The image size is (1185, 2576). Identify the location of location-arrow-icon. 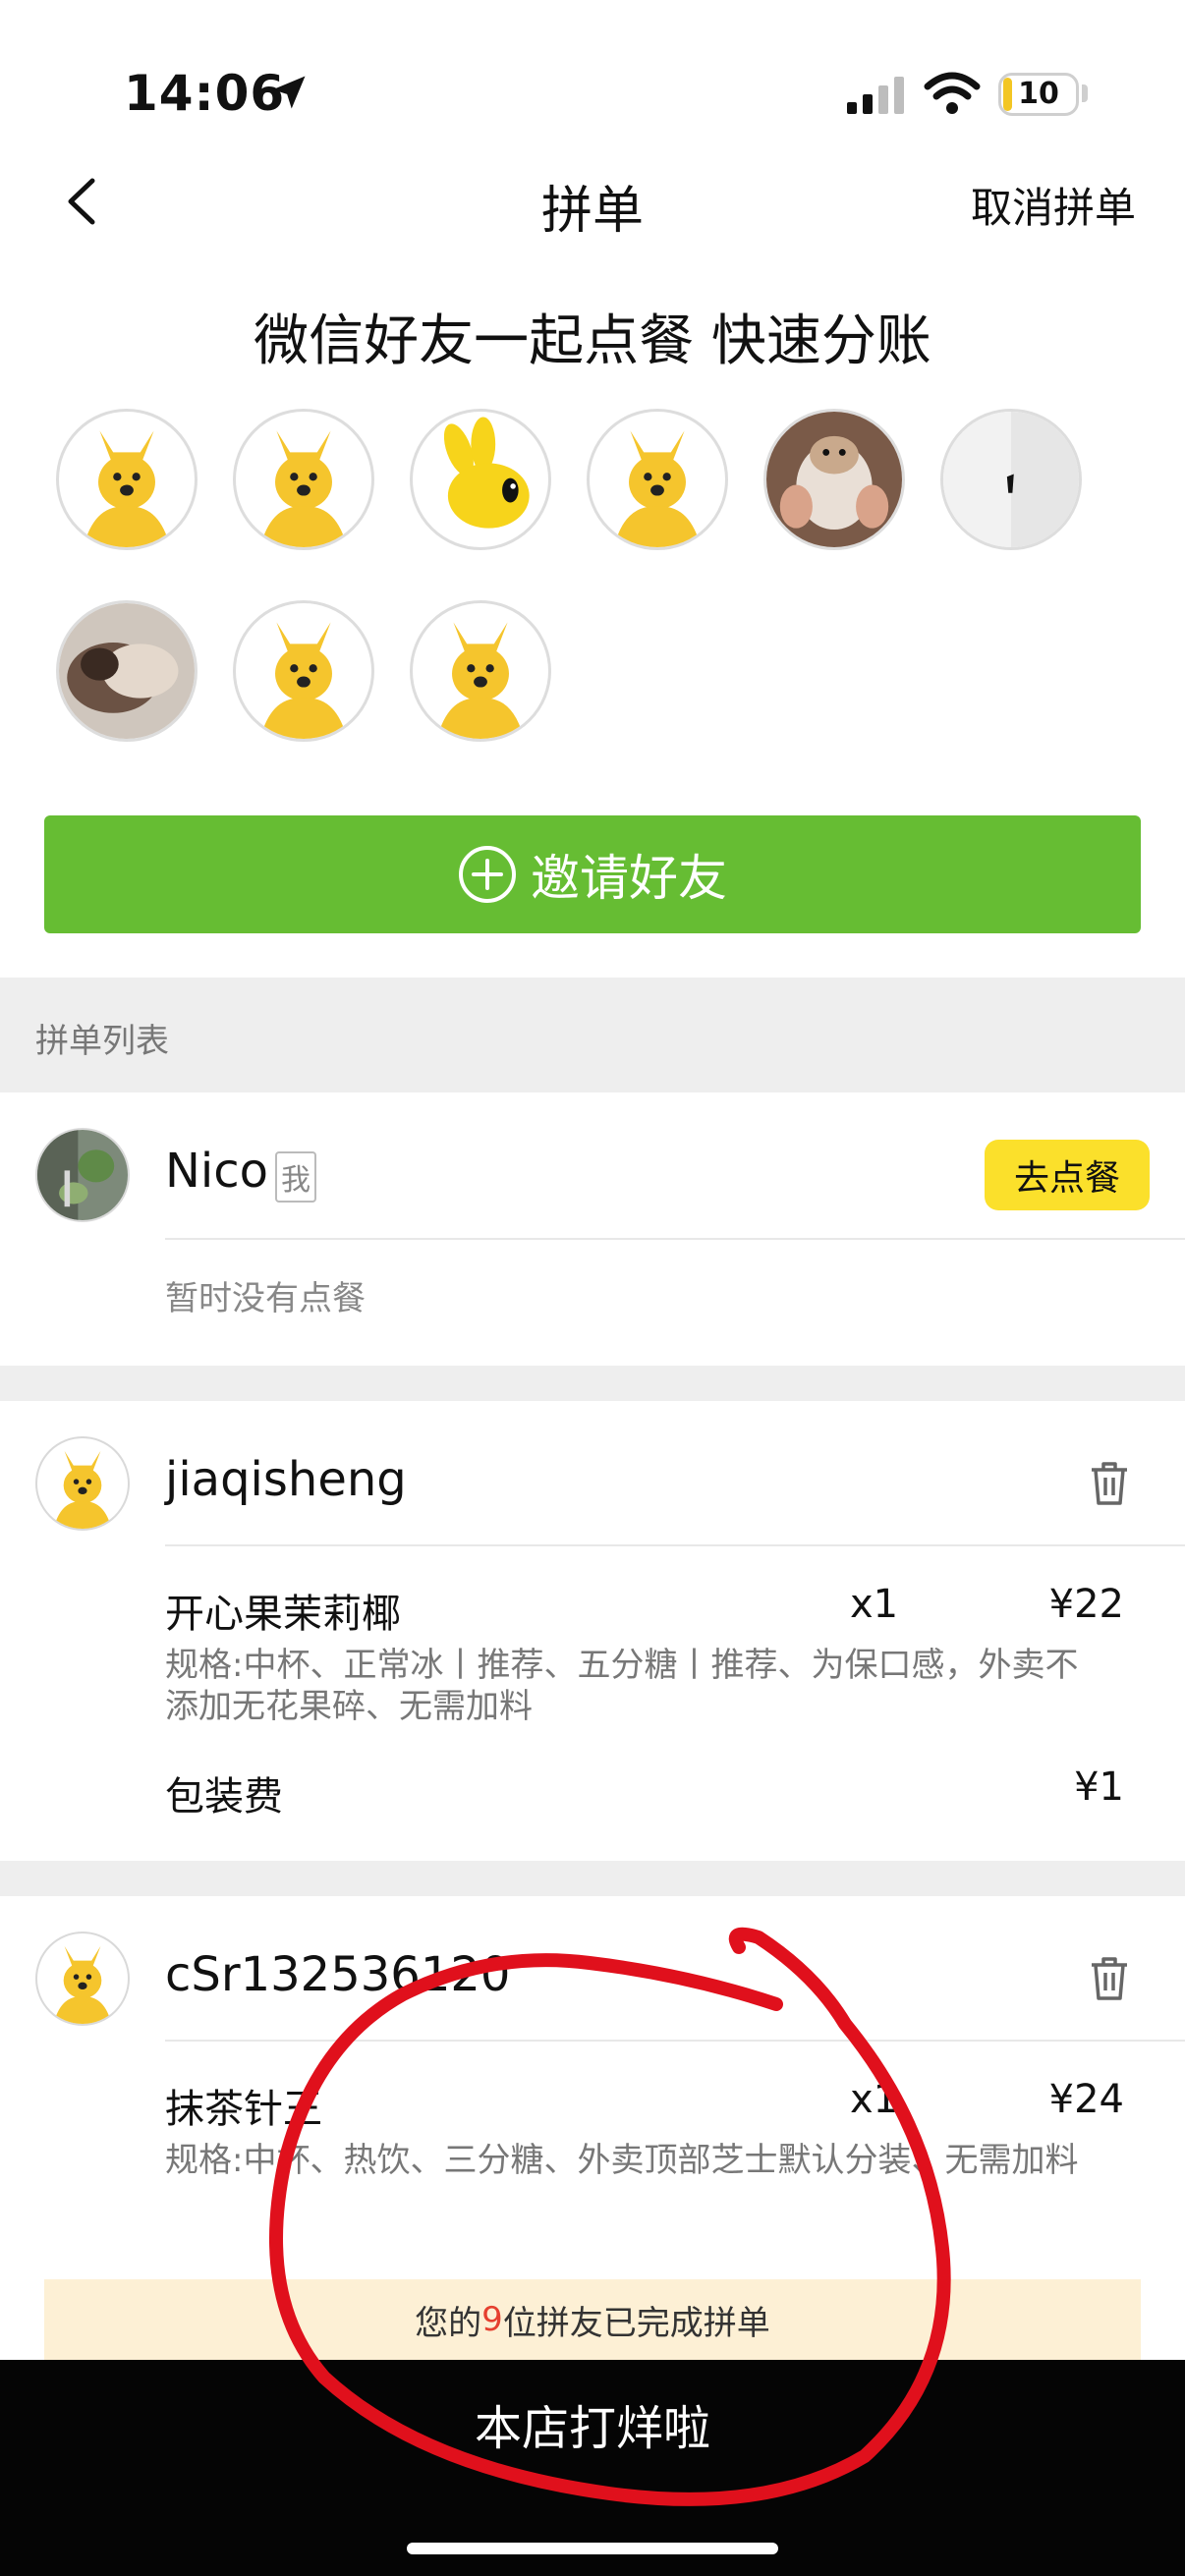
(289, 92).